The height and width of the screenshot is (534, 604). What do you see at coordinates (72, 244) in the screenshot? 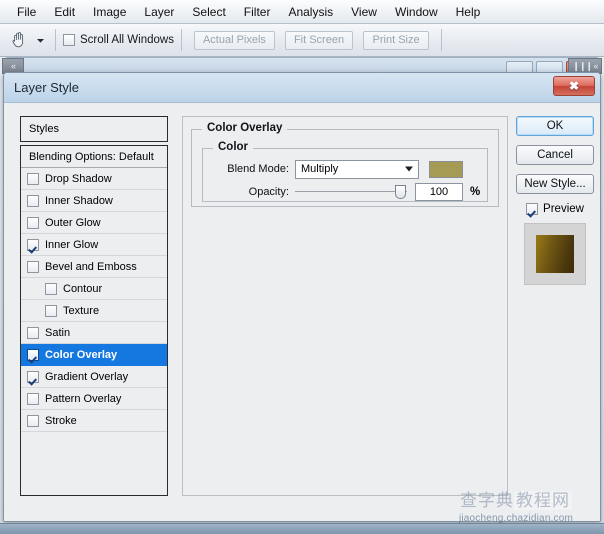
I see `style-item-label: Inner Glow` at bounding box center [72, 244].